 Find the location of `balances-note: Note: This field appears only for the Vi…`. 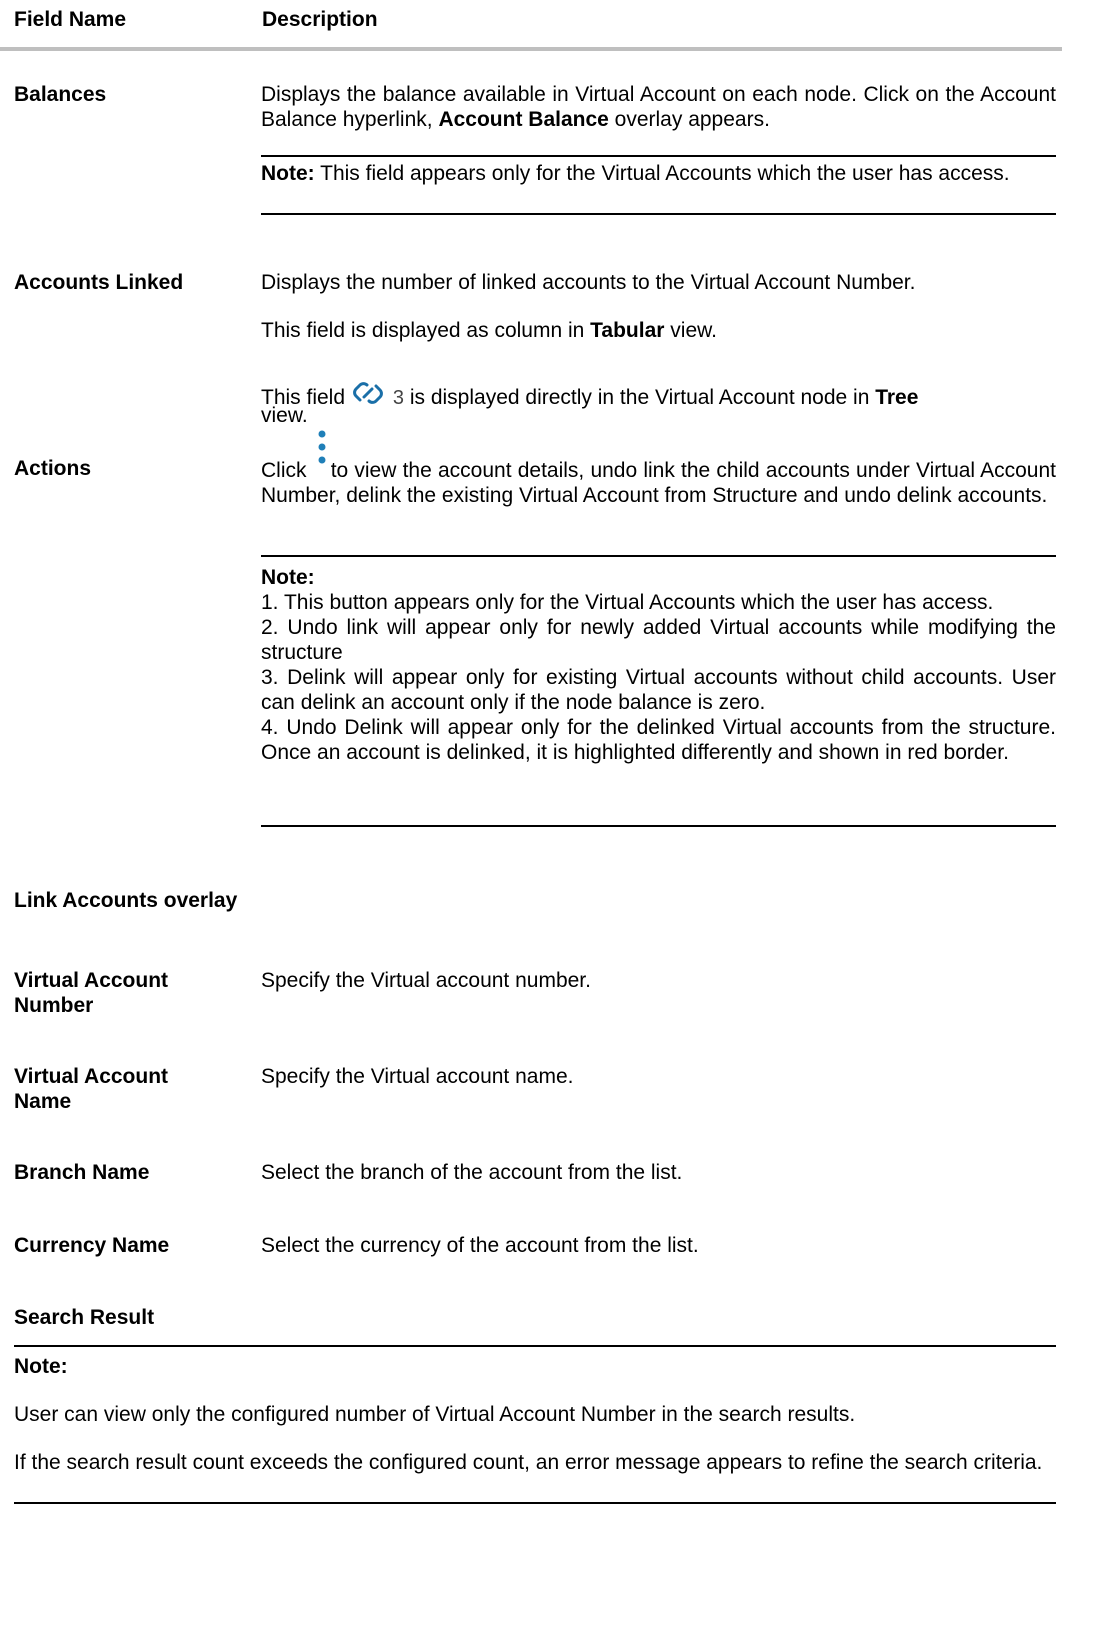

balances-note: Note: This field appears only for the Vi… is located at coordinates (635, 173).